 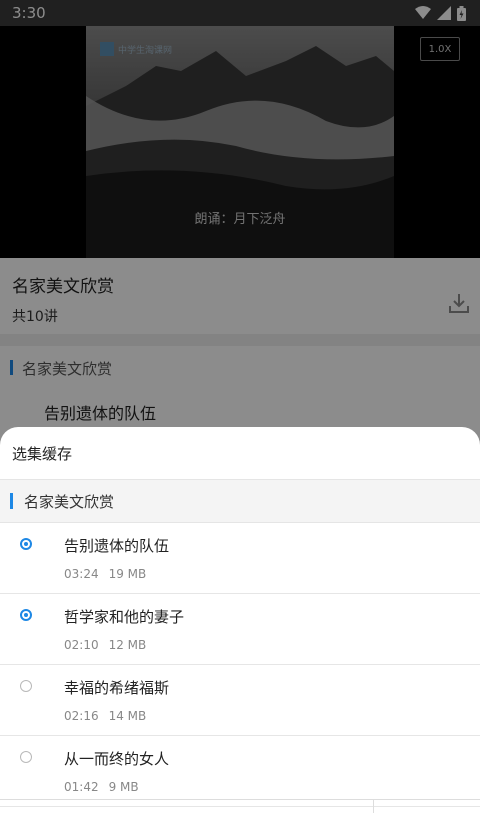 I want to click on episode-name: 告别遗体的队伍, so click(x=117, y=546).